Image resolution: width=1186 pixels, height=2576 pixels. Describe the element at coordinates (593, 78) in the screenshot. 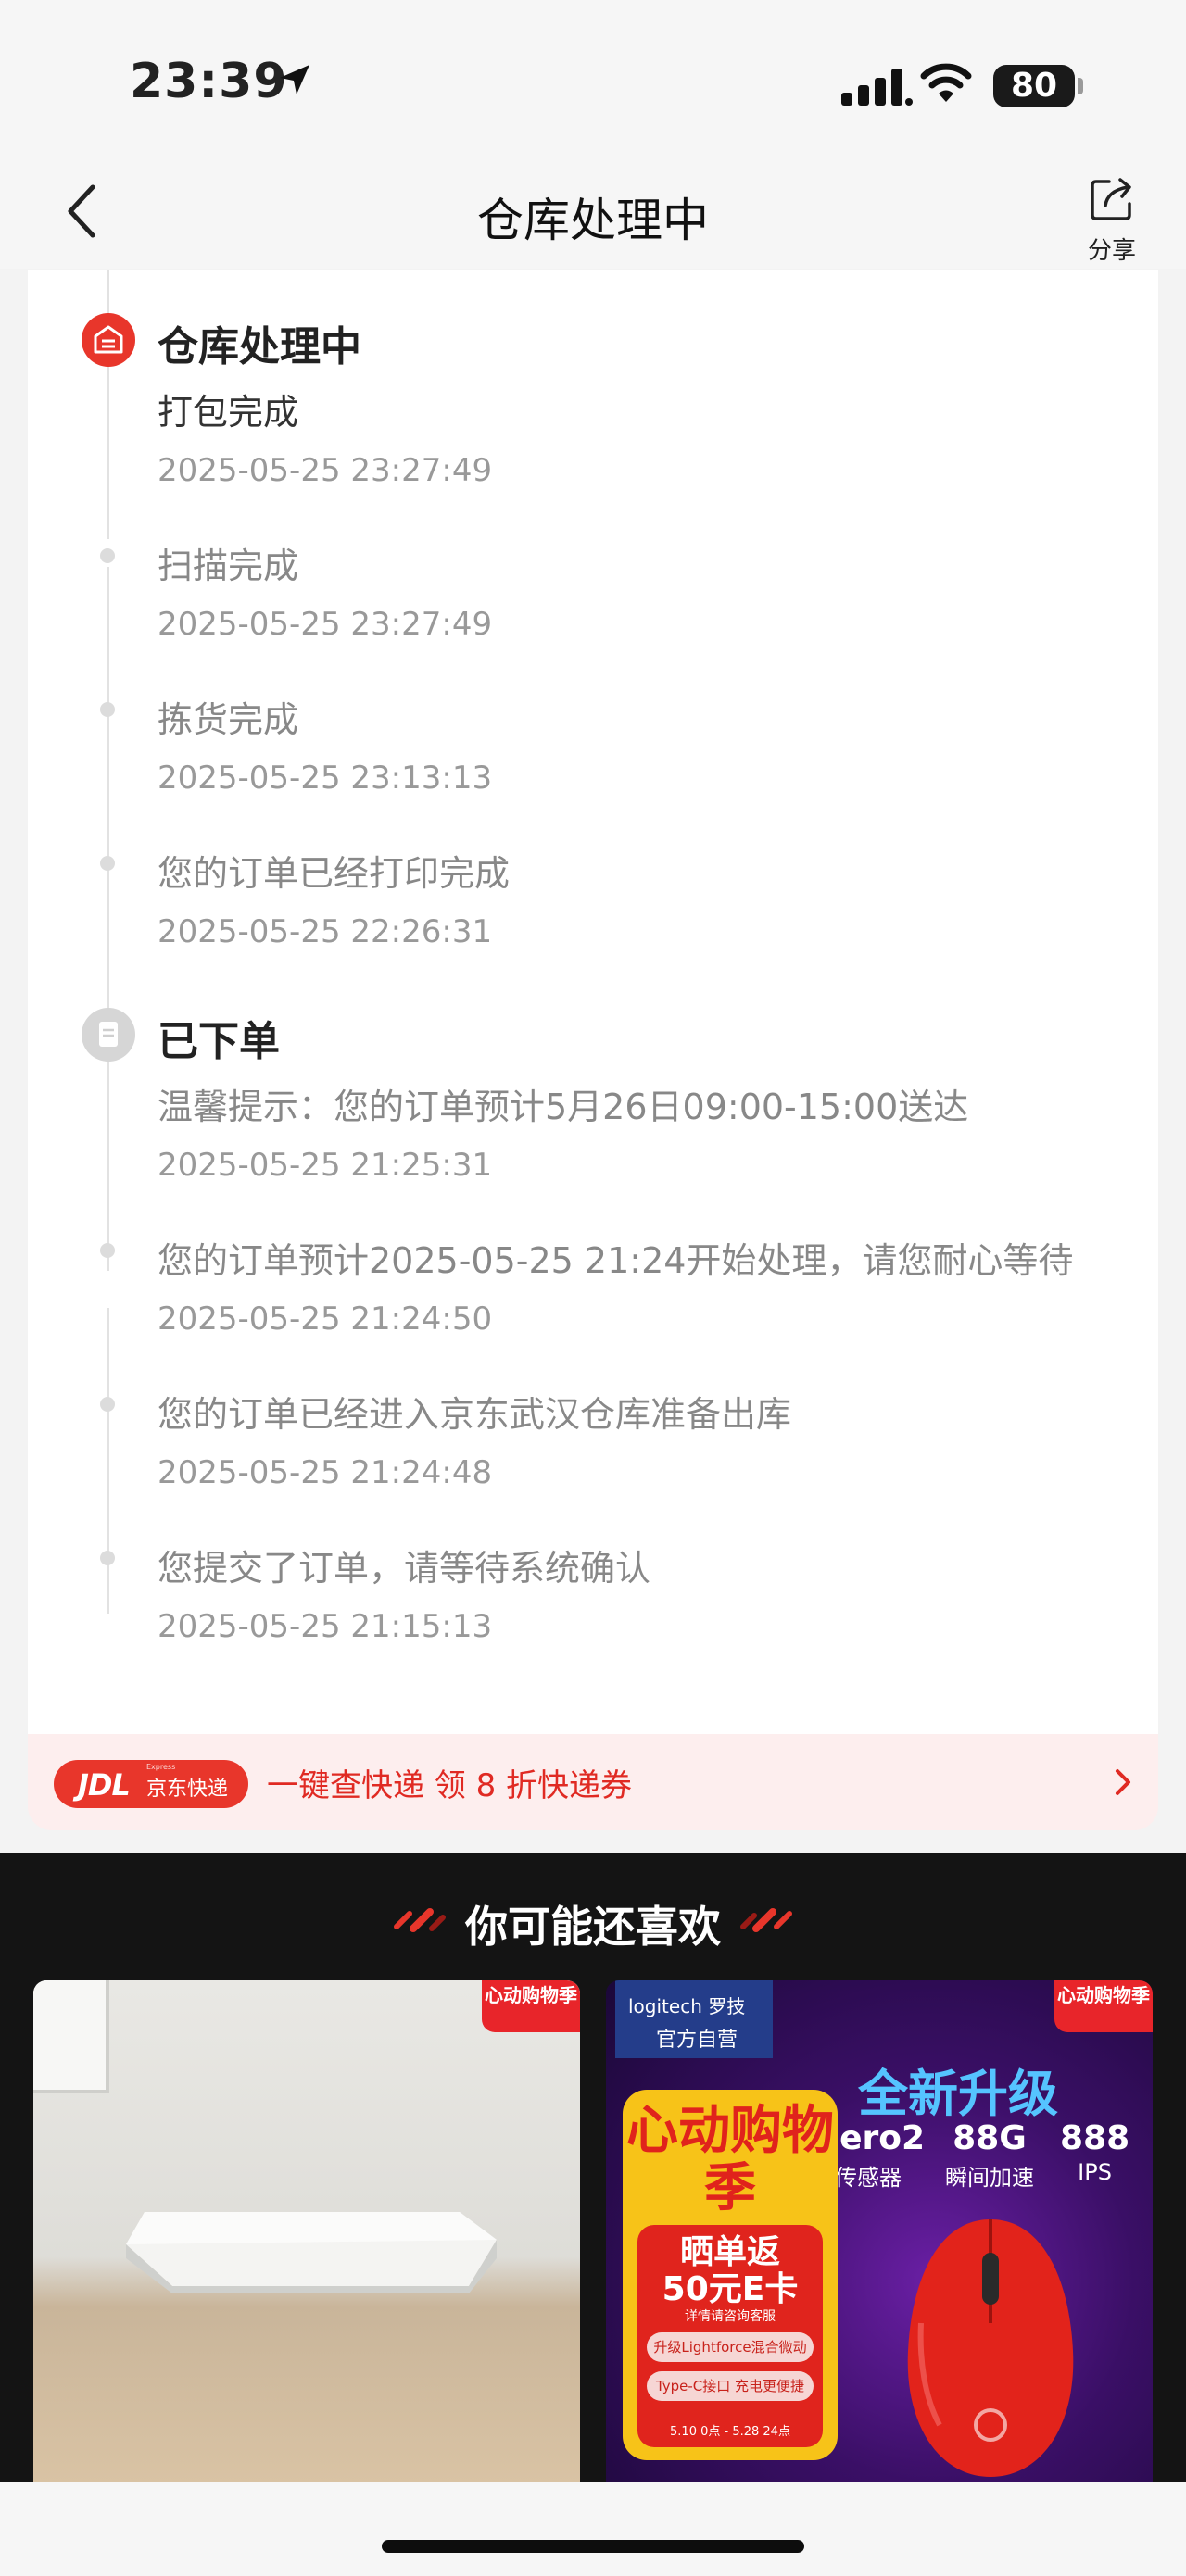

I see `status-bar: 23:39 80` at that location.